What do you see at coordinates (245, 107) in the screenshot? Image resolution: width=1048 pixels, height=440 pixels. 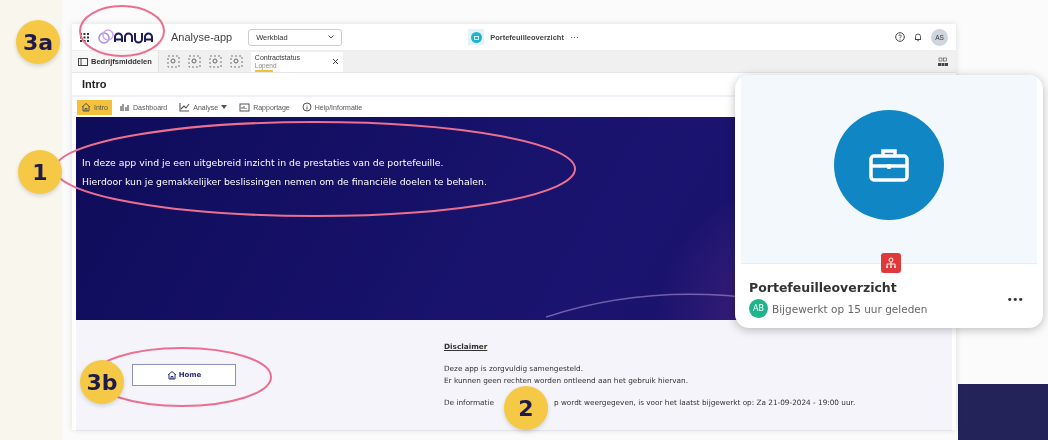 I see `report-icon` at bounding box center [245, 107].